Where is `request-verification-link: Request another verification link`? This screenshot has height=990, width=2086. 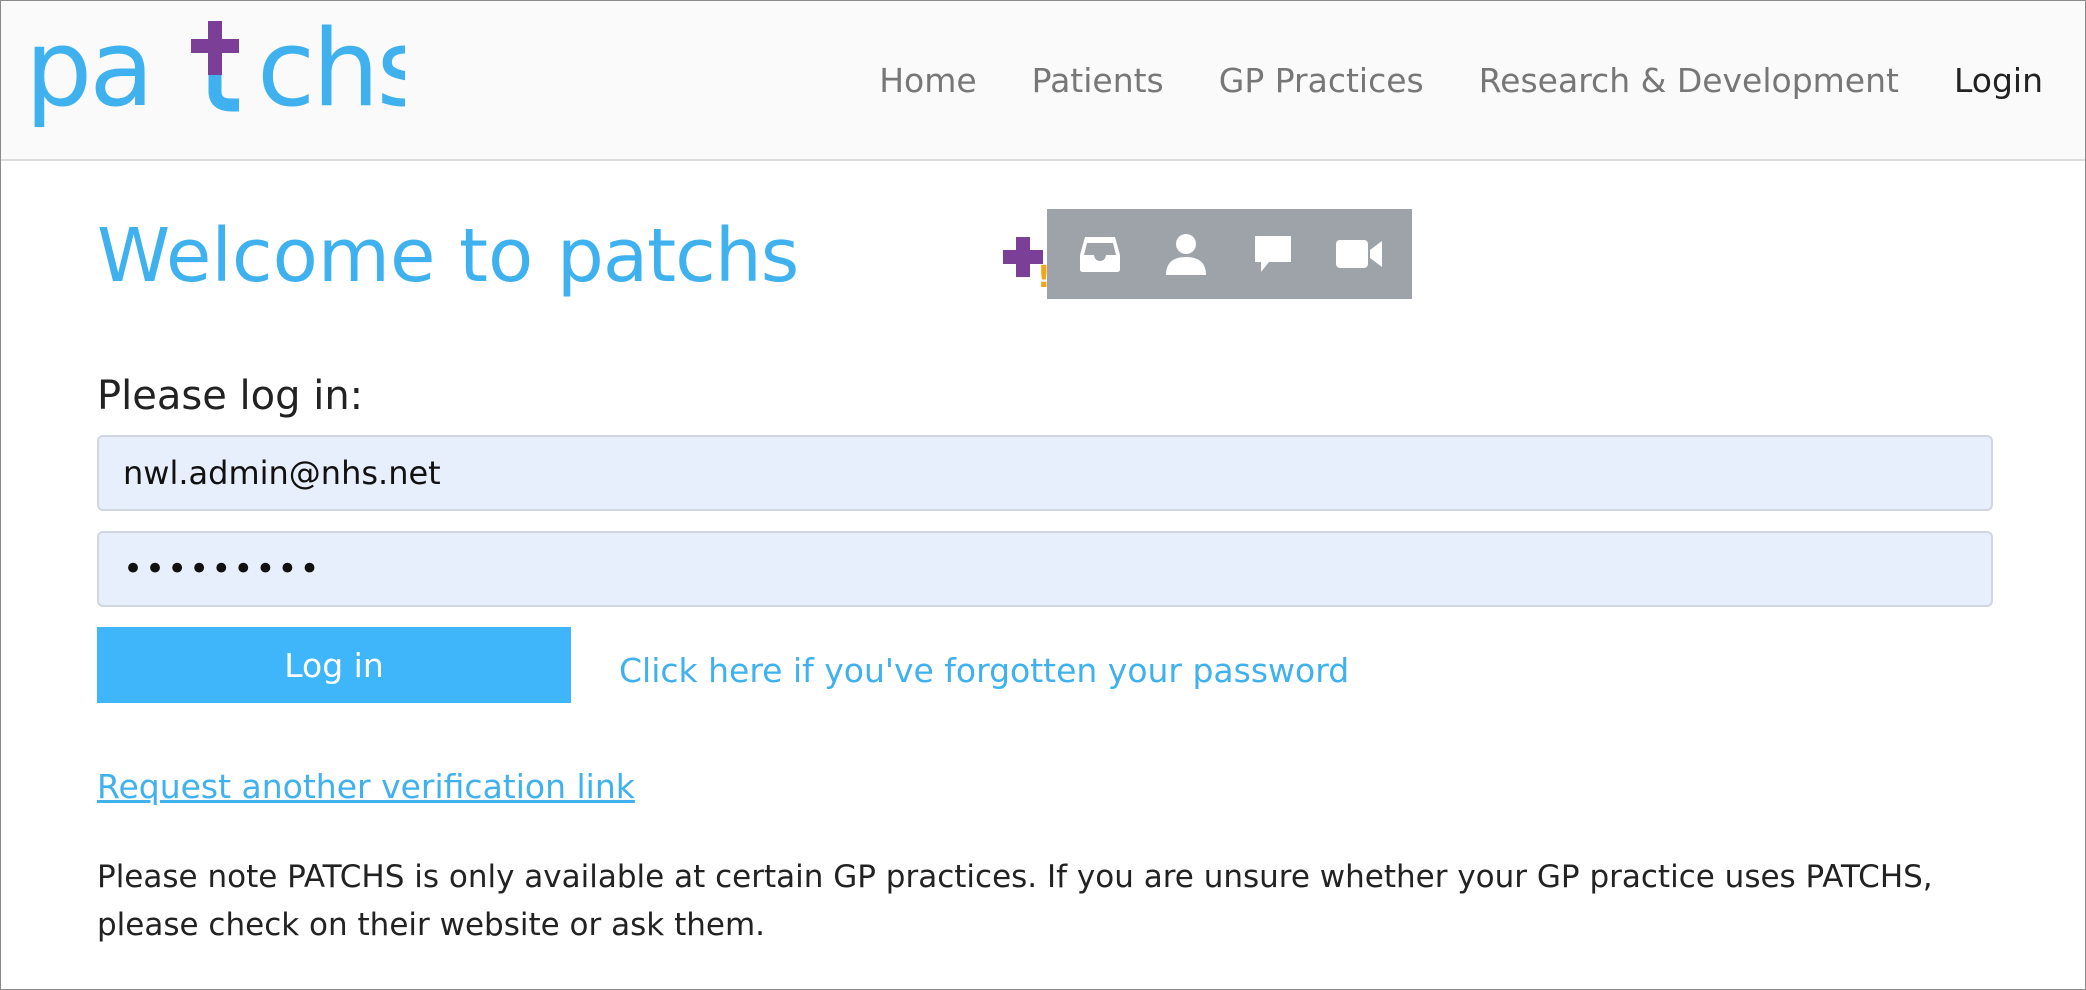 request-verification-link: Request another verification link is located at coordinates (366, 786).